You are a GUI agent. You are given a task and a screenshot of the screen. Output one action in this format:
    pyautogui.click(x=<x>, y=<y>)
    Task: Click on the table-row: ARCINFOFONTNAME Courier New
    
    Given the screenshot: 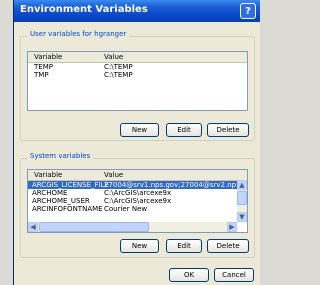 What is the action you would take?
    pyautogui.click(x=132, y=209)
    